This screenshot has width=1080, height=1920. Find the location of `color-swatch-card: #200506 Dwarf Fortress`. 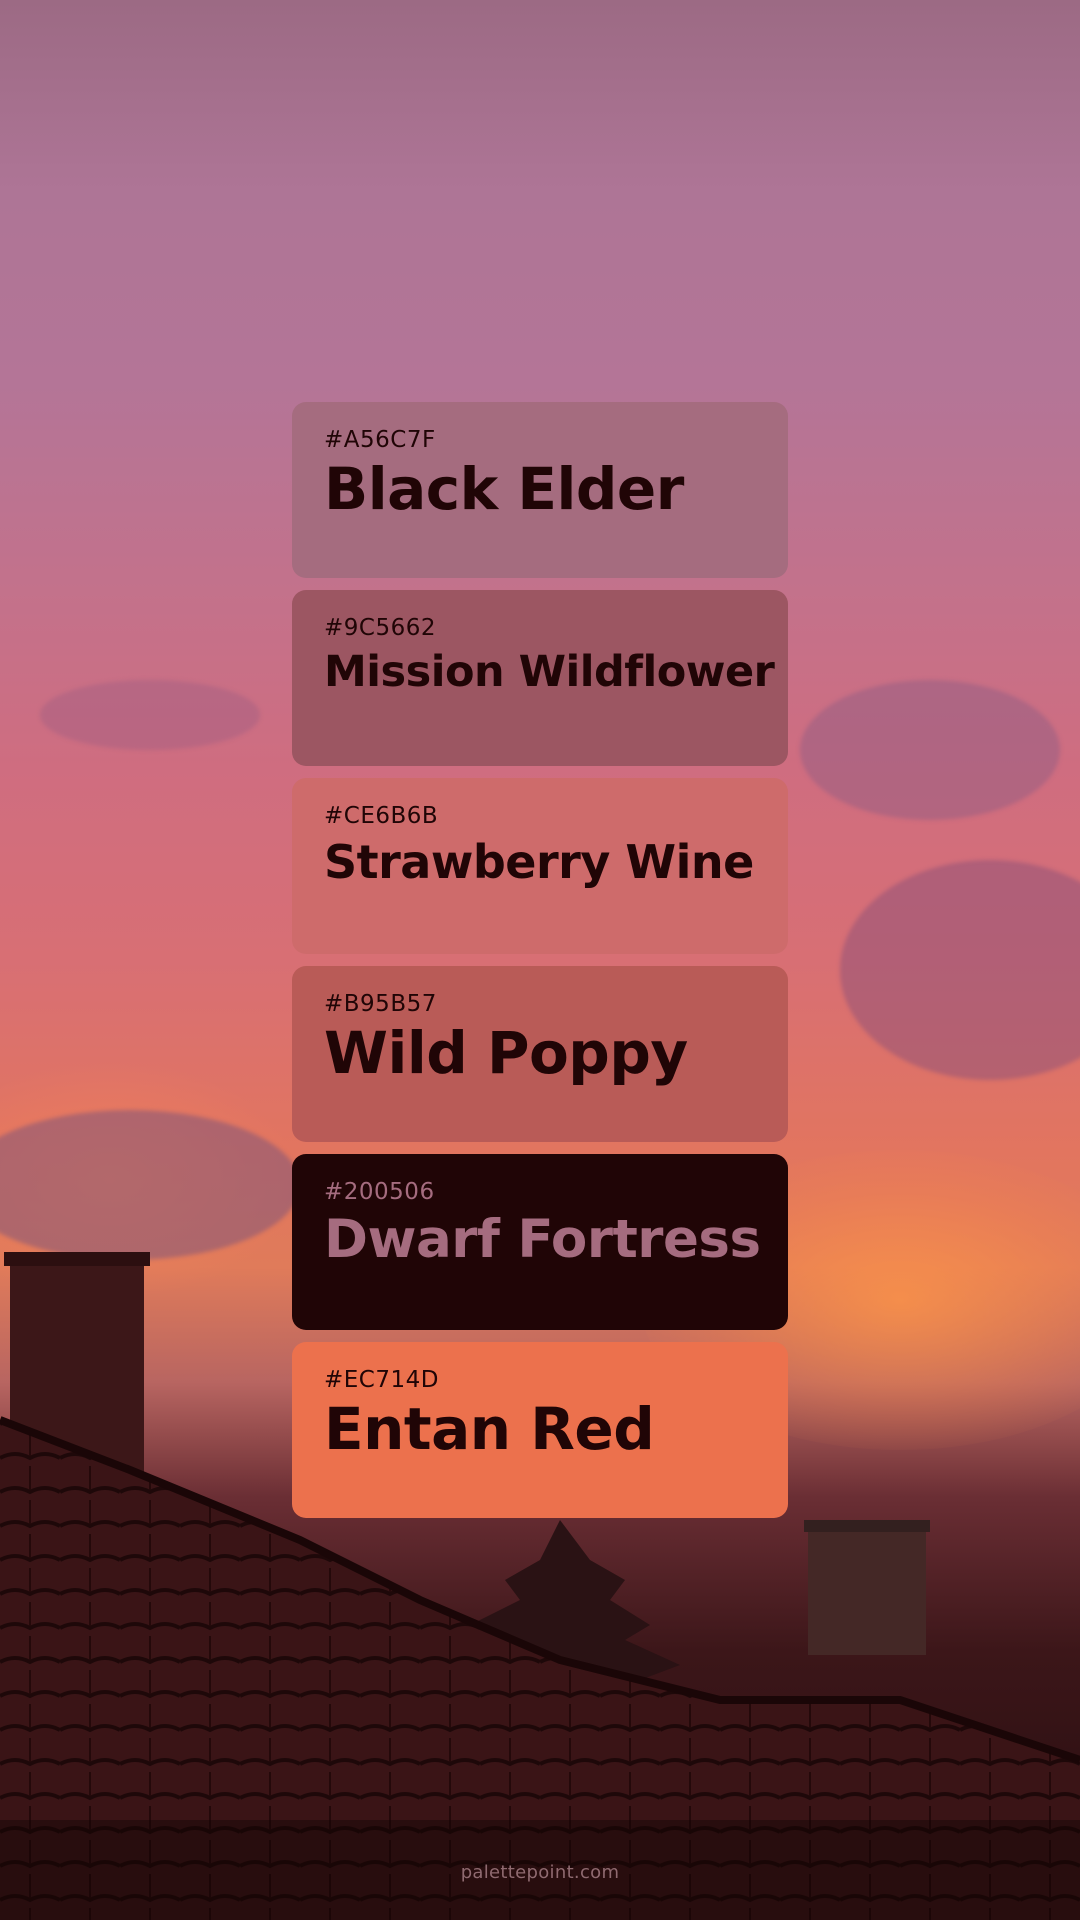

color-swatch-card: #200506 Dwarf Fortress is located at coordinates (540, 1242).